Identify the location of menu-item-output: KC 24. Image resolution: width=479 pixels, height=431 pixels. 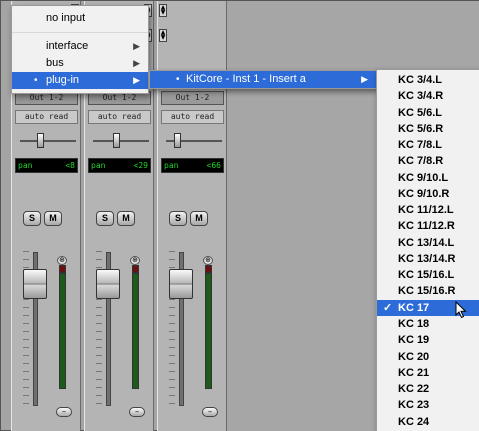
(428, 422).